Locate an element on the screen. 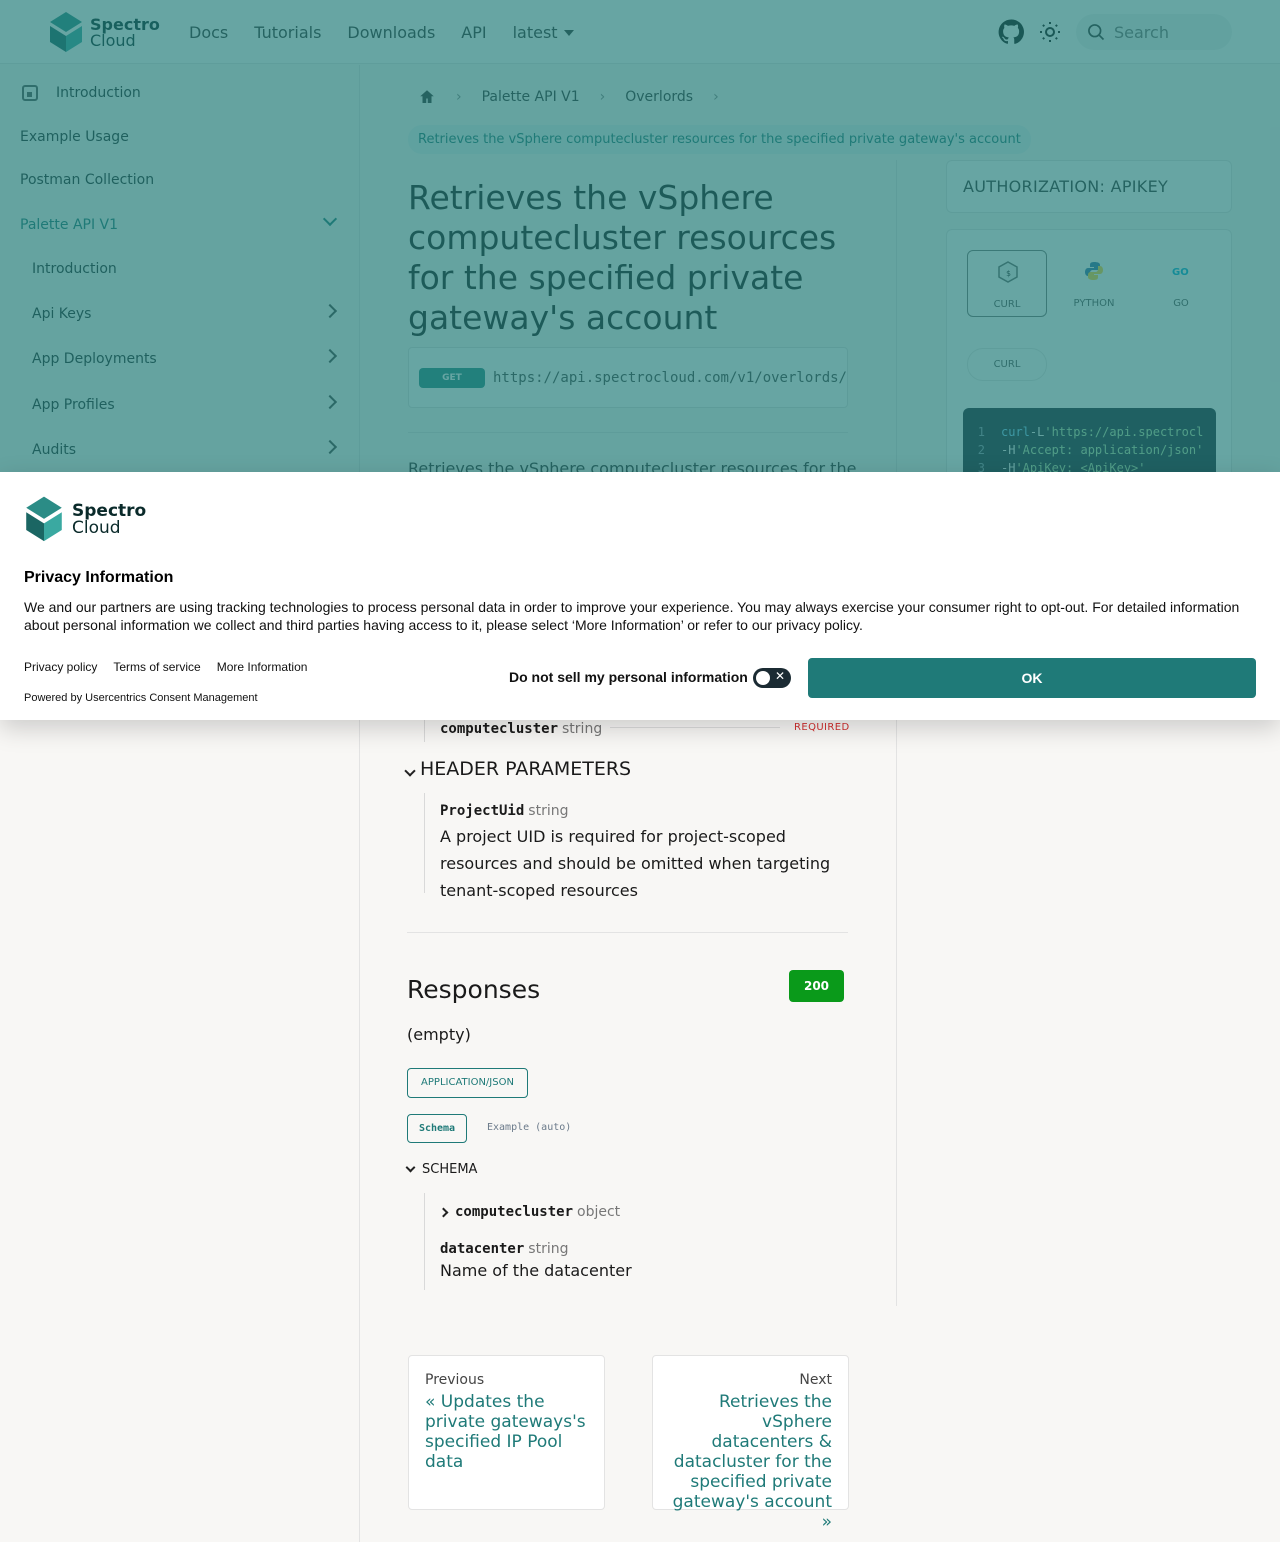 The image size is (1280, 1542). ok-button: OK is located at coordinates (1032, 678).